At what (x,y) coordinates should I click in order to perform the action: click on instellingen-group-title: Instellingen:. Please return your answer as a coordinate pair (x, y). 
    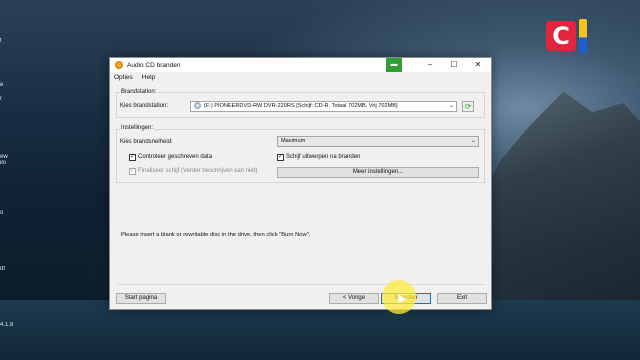
    Looking at the image, I should click on (137, 128).